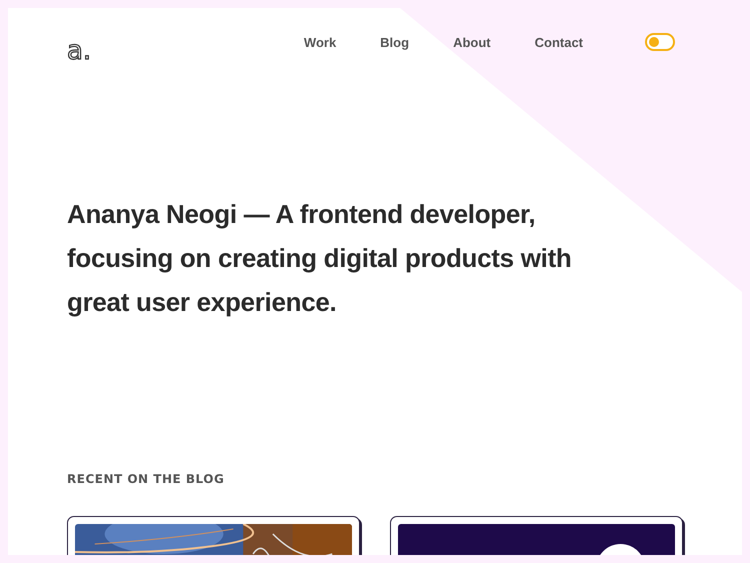  What do you see at coordinates (558, 42) in the screenshot?
I see `nav-link: Contact` at bounding box center [558, 42].